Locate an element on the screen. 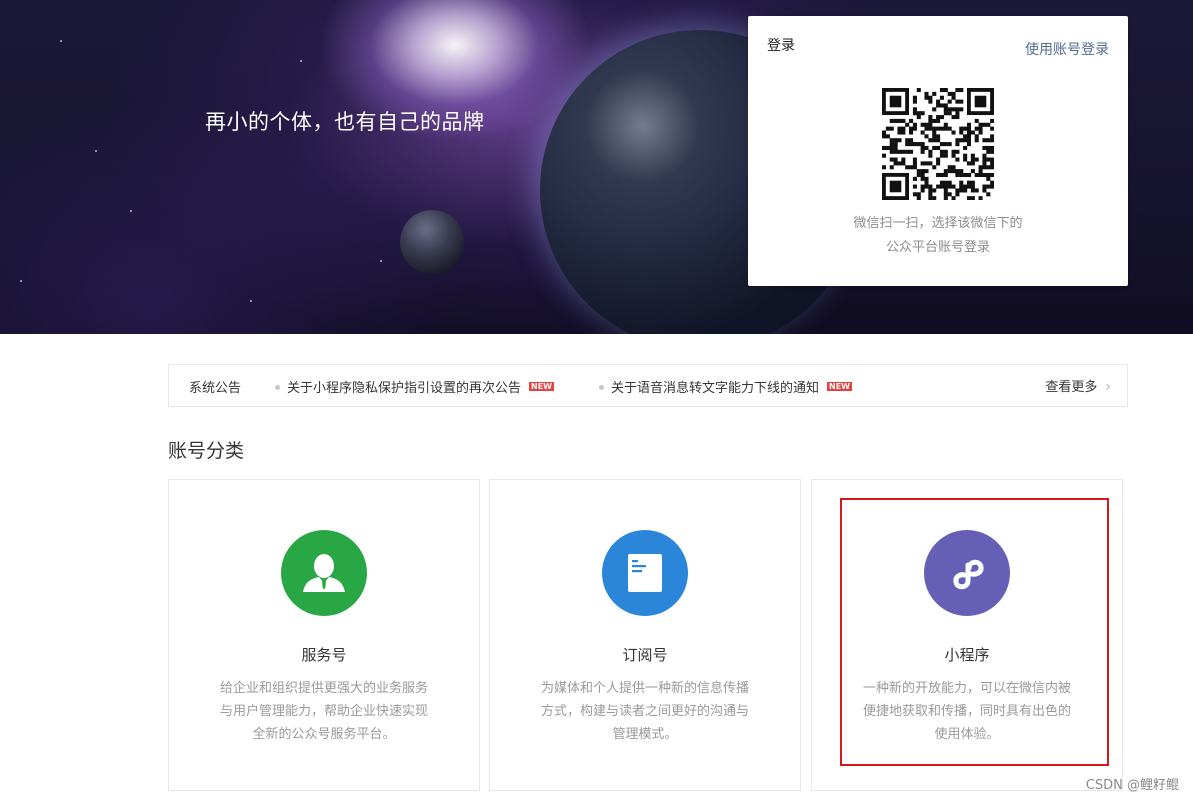 The width and height of the screenshot is (1193, 800). announcement-label: 系统公告 is located at coordinates (215, 388).